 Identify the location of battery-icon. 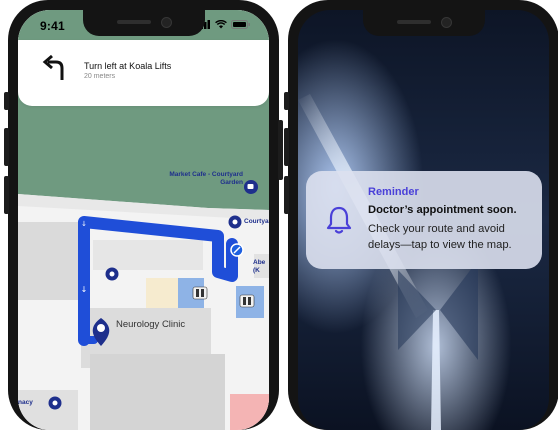
(240, 24).